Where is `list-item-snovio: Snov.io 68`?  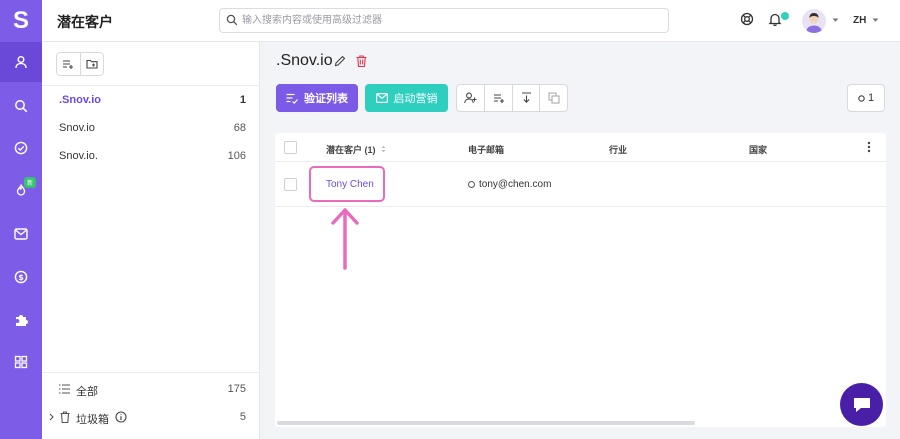
list-item-snovio: Snov.io 68 is located at coordinates (151, 128).